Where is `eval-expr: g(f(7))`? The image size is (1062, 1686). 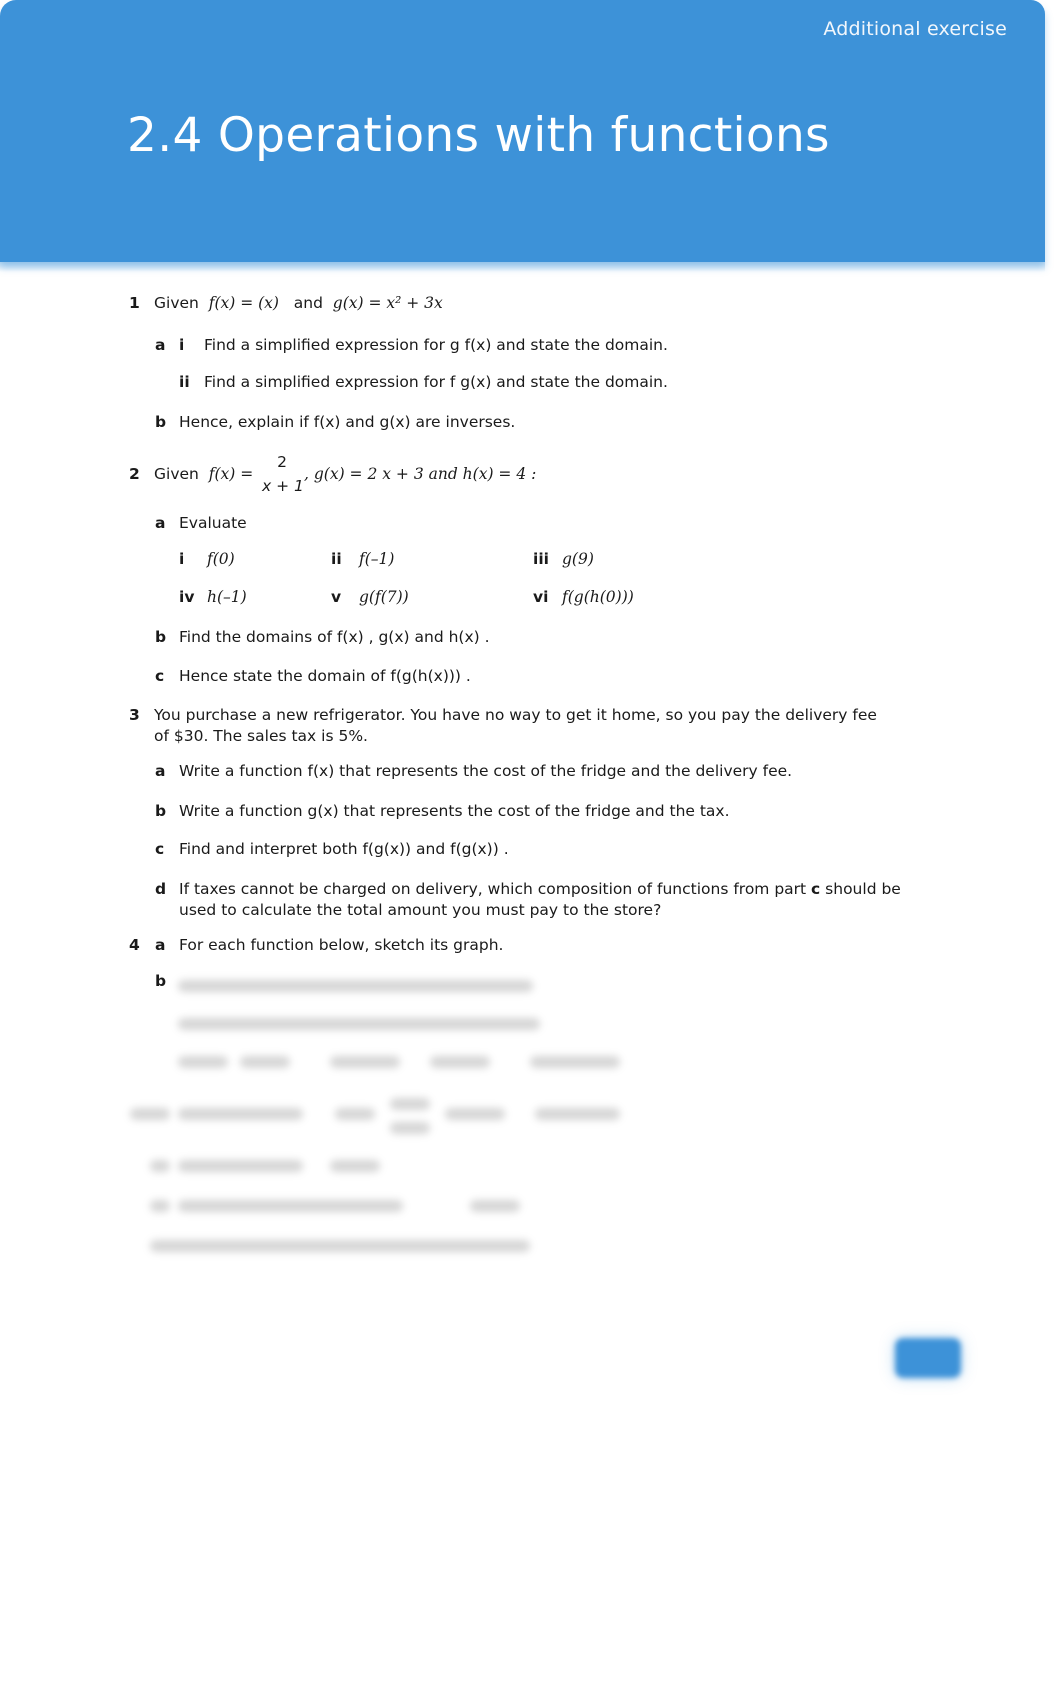 eval-expr: g(f(7)) is located at coordinates (384, 597).